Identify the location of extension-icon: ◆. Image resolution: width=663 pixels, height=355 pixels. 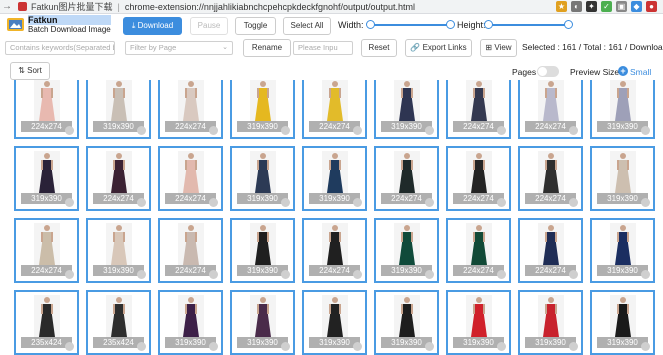
(636, 6).